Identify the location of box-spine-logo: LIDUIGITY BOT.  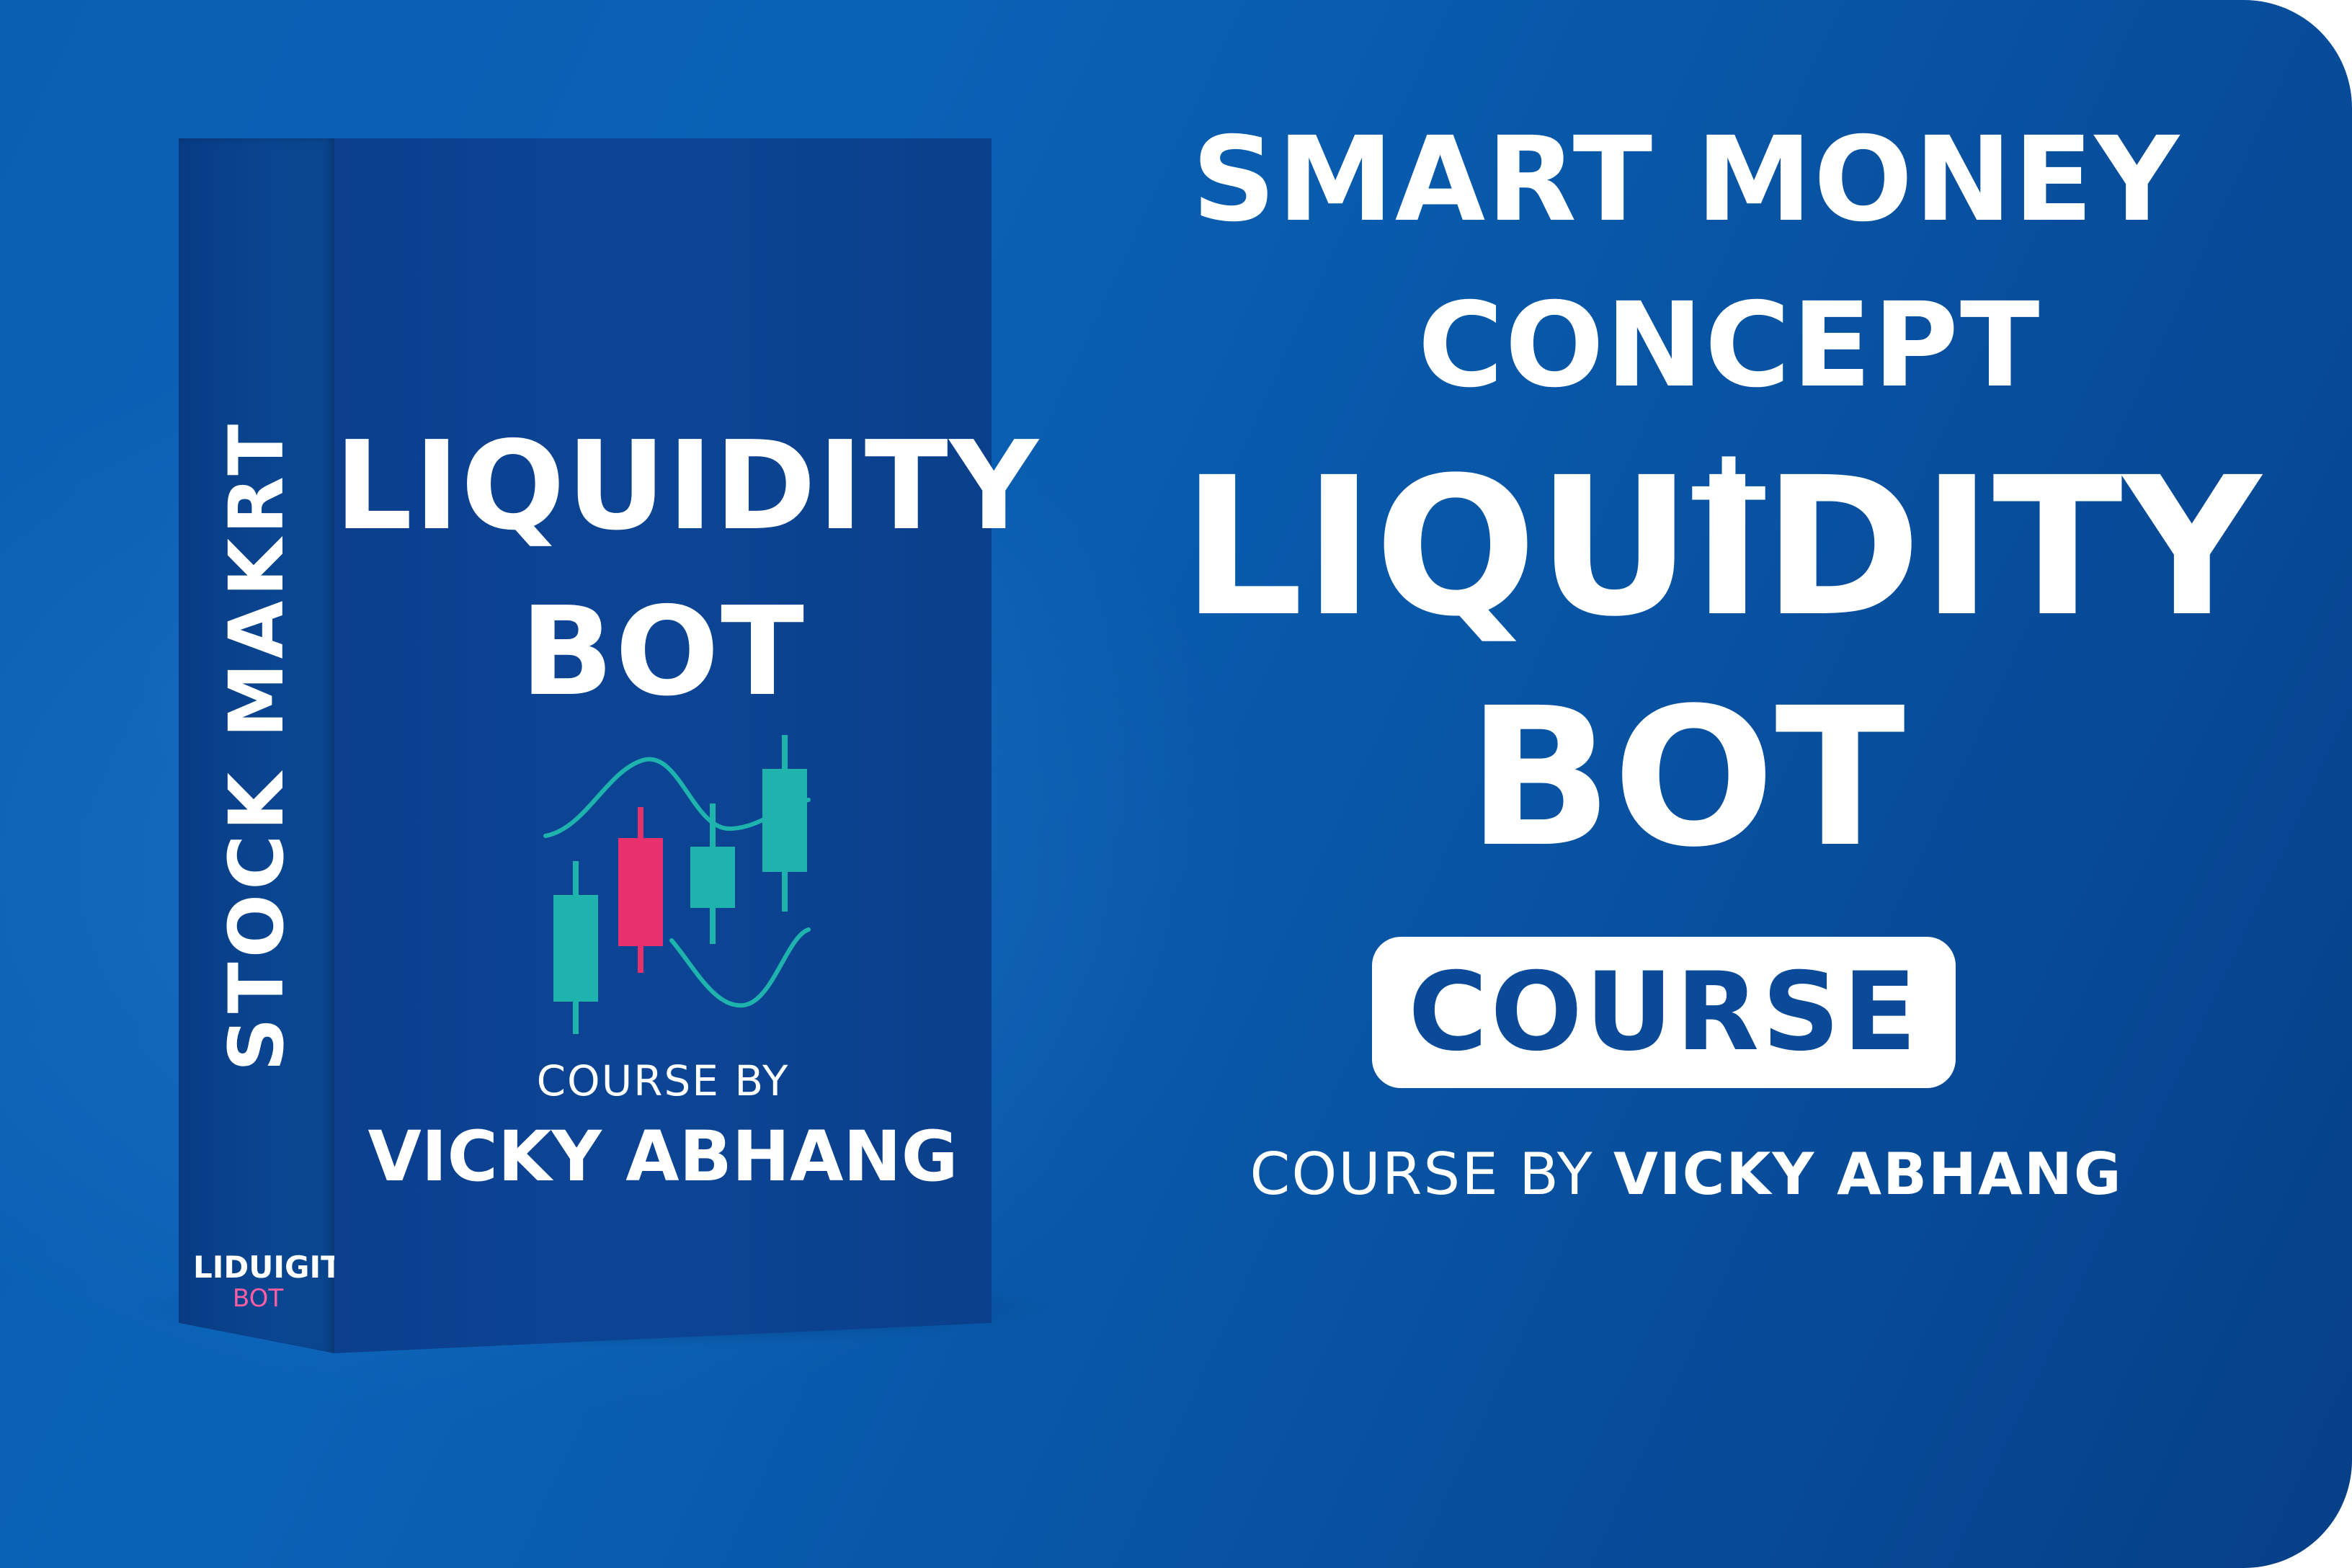
(278, 1282).